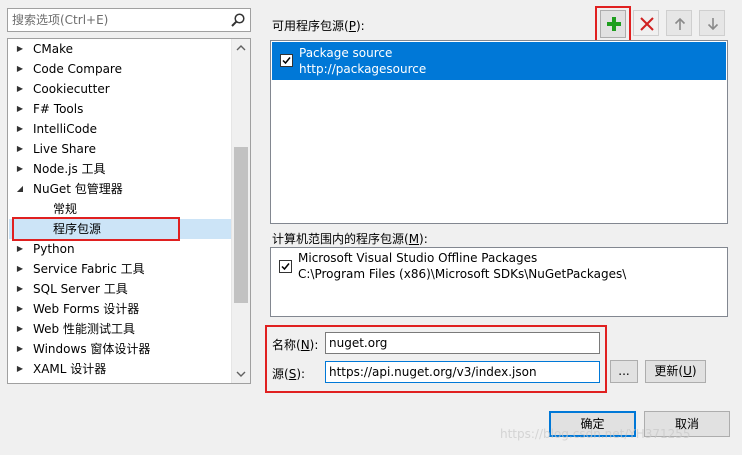  I want to click on x-icon, so click(647, 24).